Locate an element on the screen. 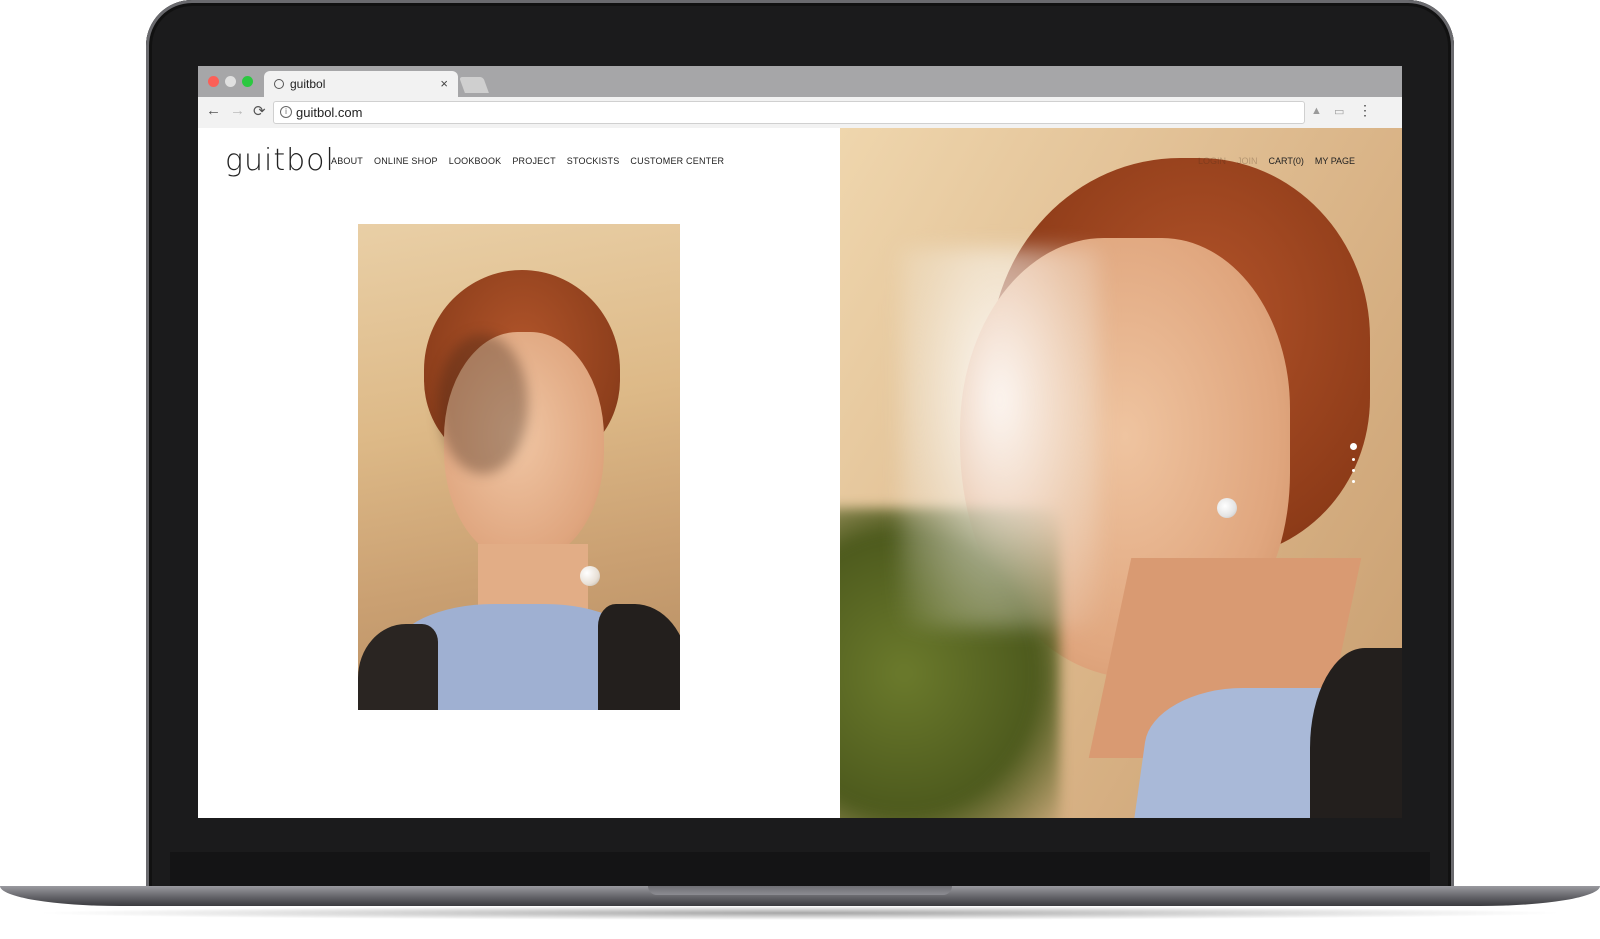  nav-project: PROJECT is located at coordinates (533, 161).